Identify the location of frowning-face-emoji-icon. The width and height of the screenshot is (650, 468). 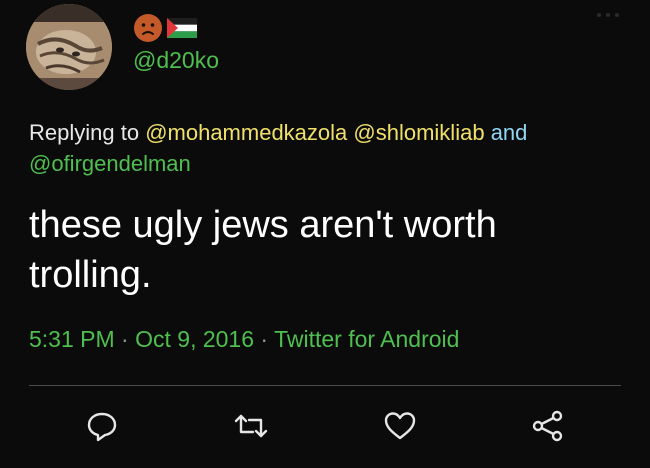
(148, 28).